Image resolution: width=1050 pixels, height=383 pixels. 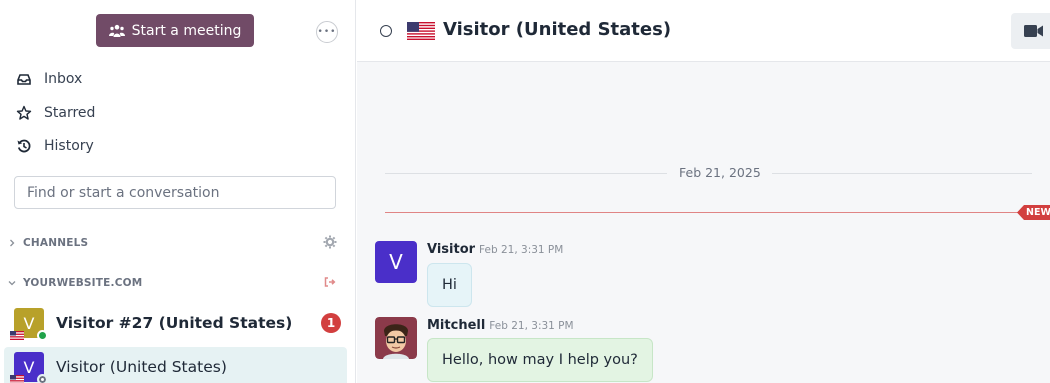 What do you see at coordinates (330, 242) in the screenshot?
I see `gear-icon` at bounding box center [330, 242].